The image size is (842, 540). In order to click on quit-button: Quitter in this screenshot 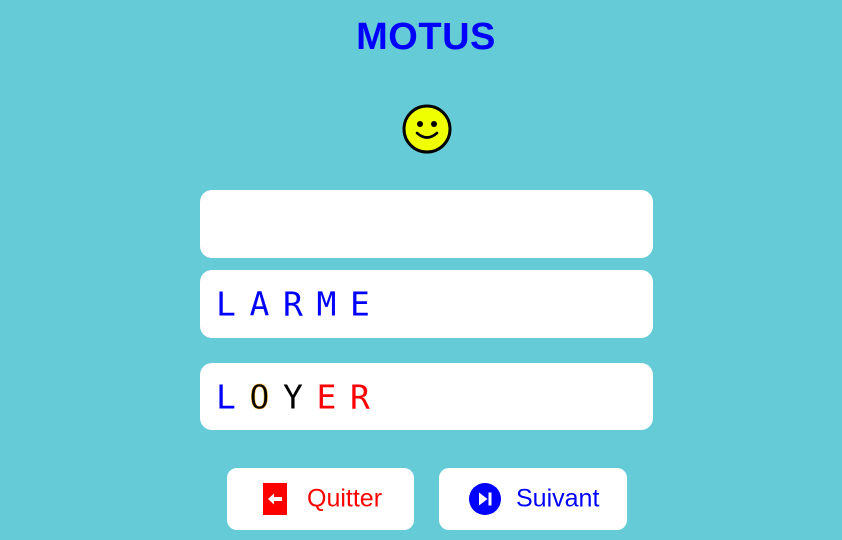, I will do `click(320, 499)`.